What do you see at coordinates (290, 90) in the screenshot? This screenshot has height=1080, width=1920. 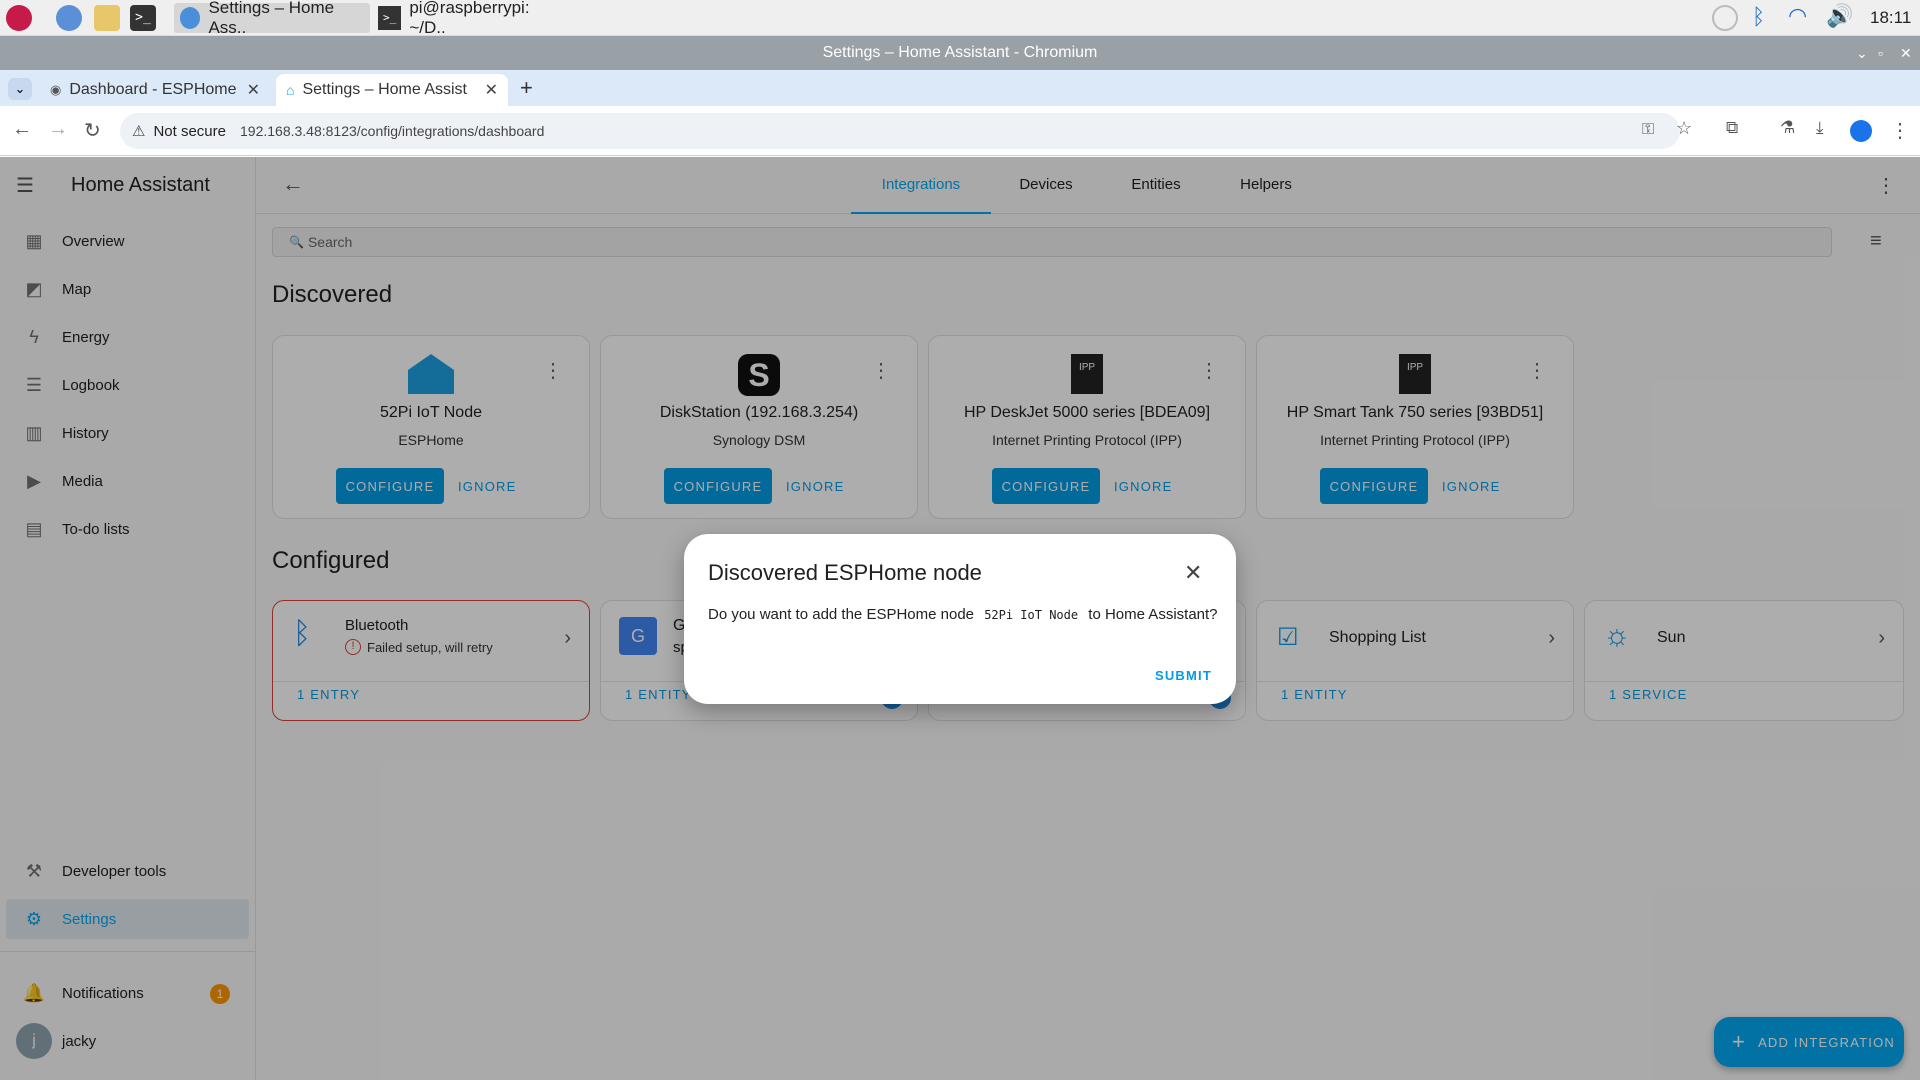 I see `home-assistant-tab-icon: ⌂` at bounding box center [290, 90].